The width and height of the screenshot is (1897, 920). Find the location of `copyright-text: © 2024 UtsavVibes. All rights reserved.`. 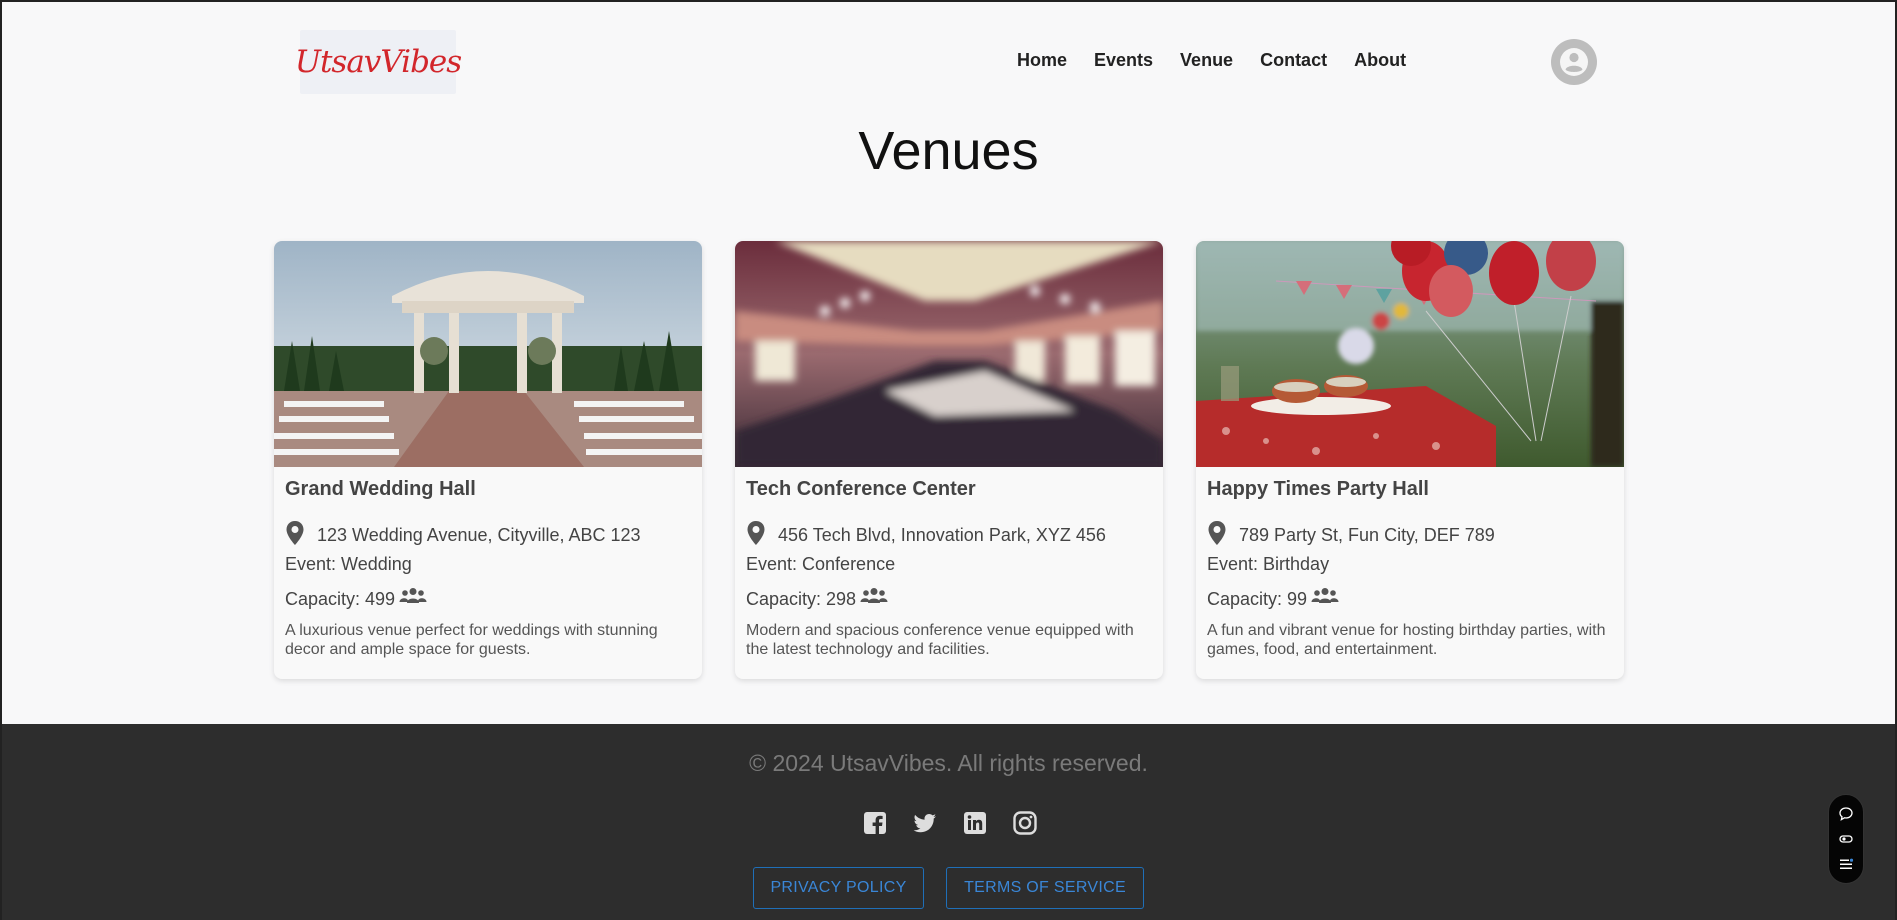

copyright-text: © 2024 UtsavVibes. All rights reserved. is located at coordinates (948, 763).